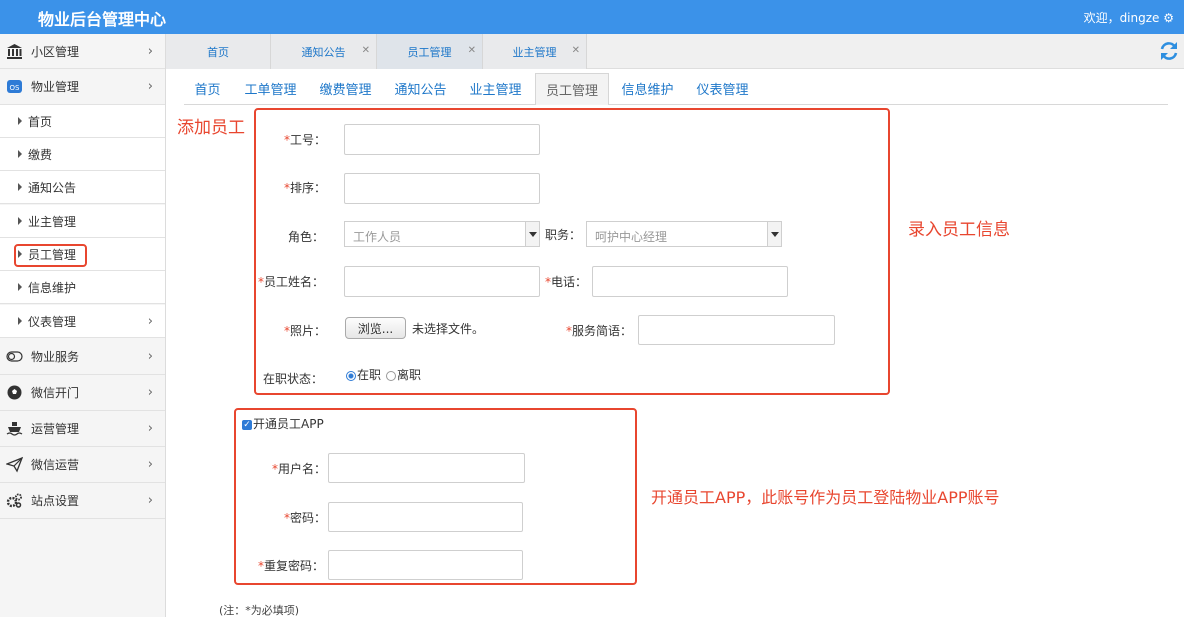 The image size is (1184, 618). Describe the element at coordinates (291, 282) in the screenshot. I see `employee-name-label: *员工姓名：` at that location.